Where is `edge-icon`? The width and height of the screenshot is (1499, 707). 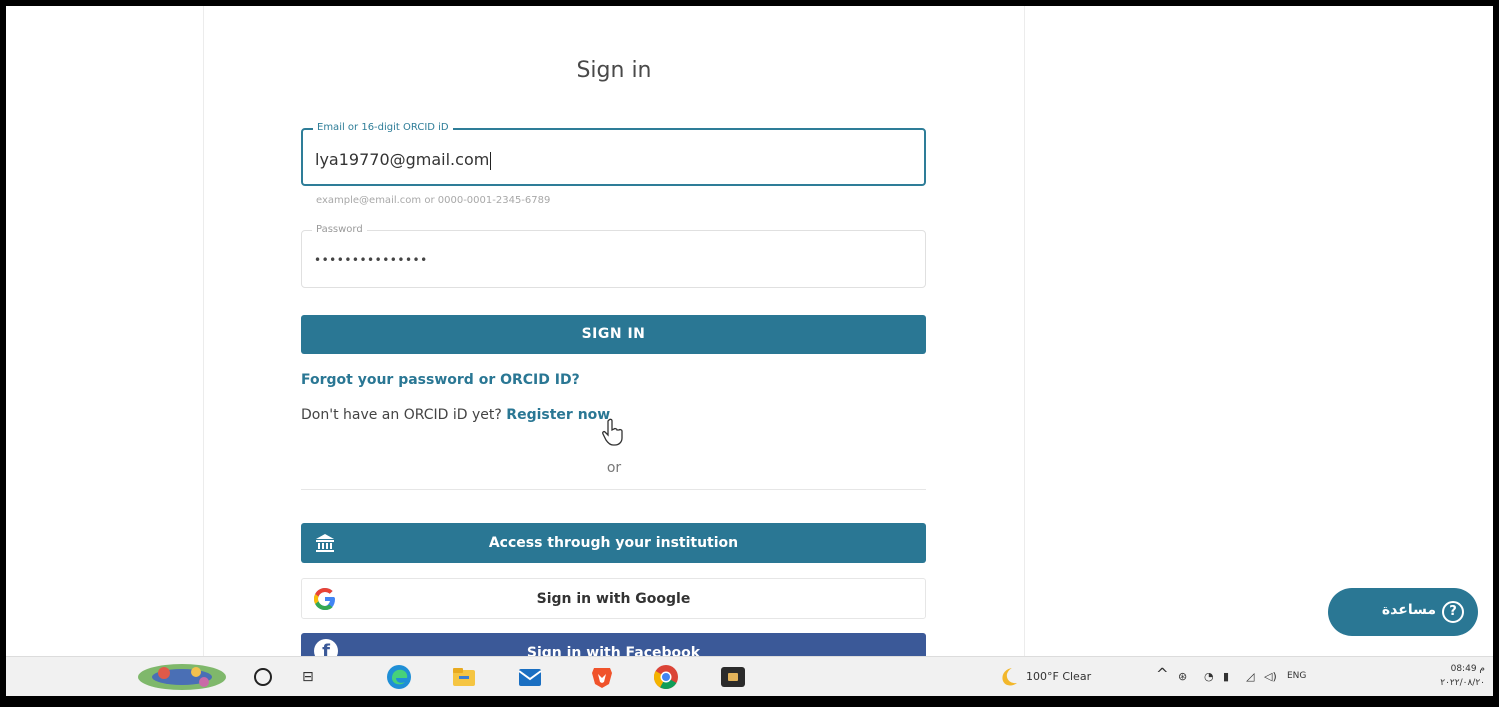 edge-icon is located at coordinates (399, 677).